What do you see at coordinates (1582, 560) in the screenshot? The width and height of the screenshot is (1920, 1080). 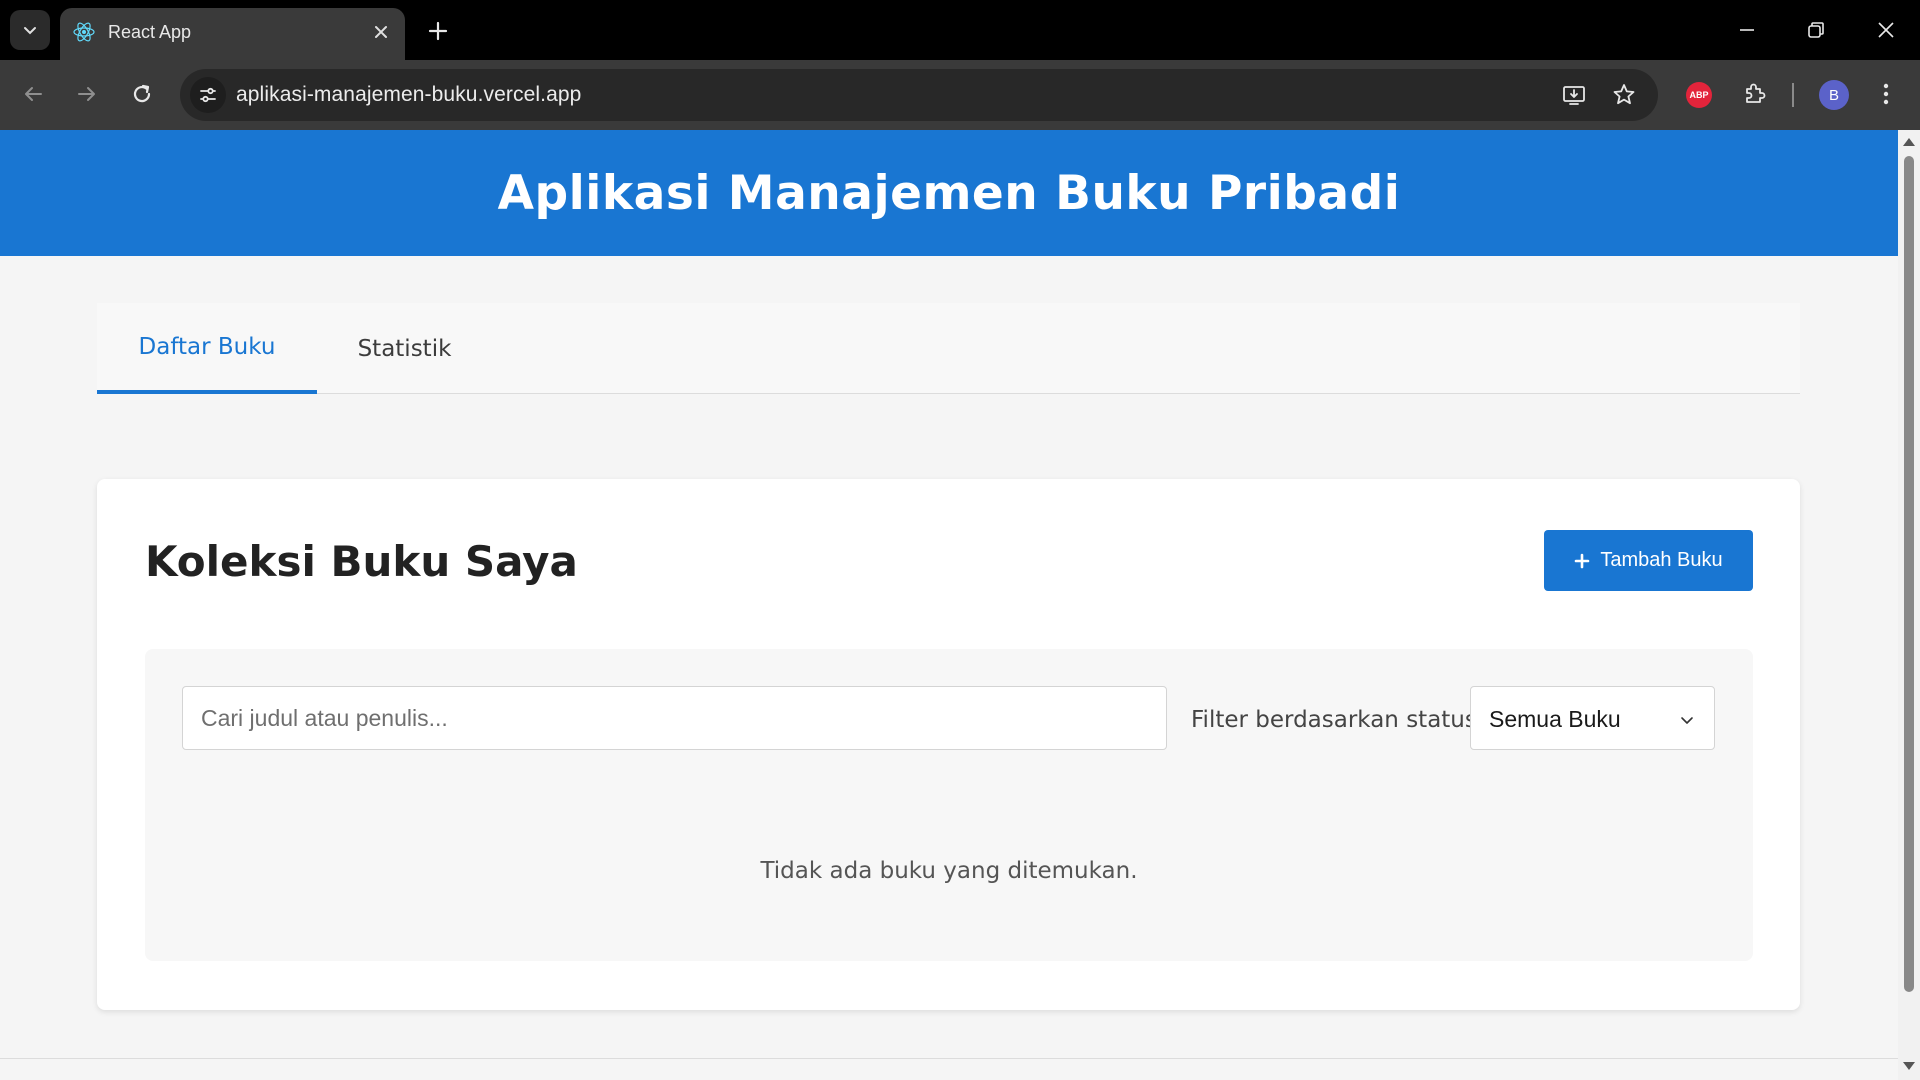 I see `plus-icon` at bounding box center [1582, 560].